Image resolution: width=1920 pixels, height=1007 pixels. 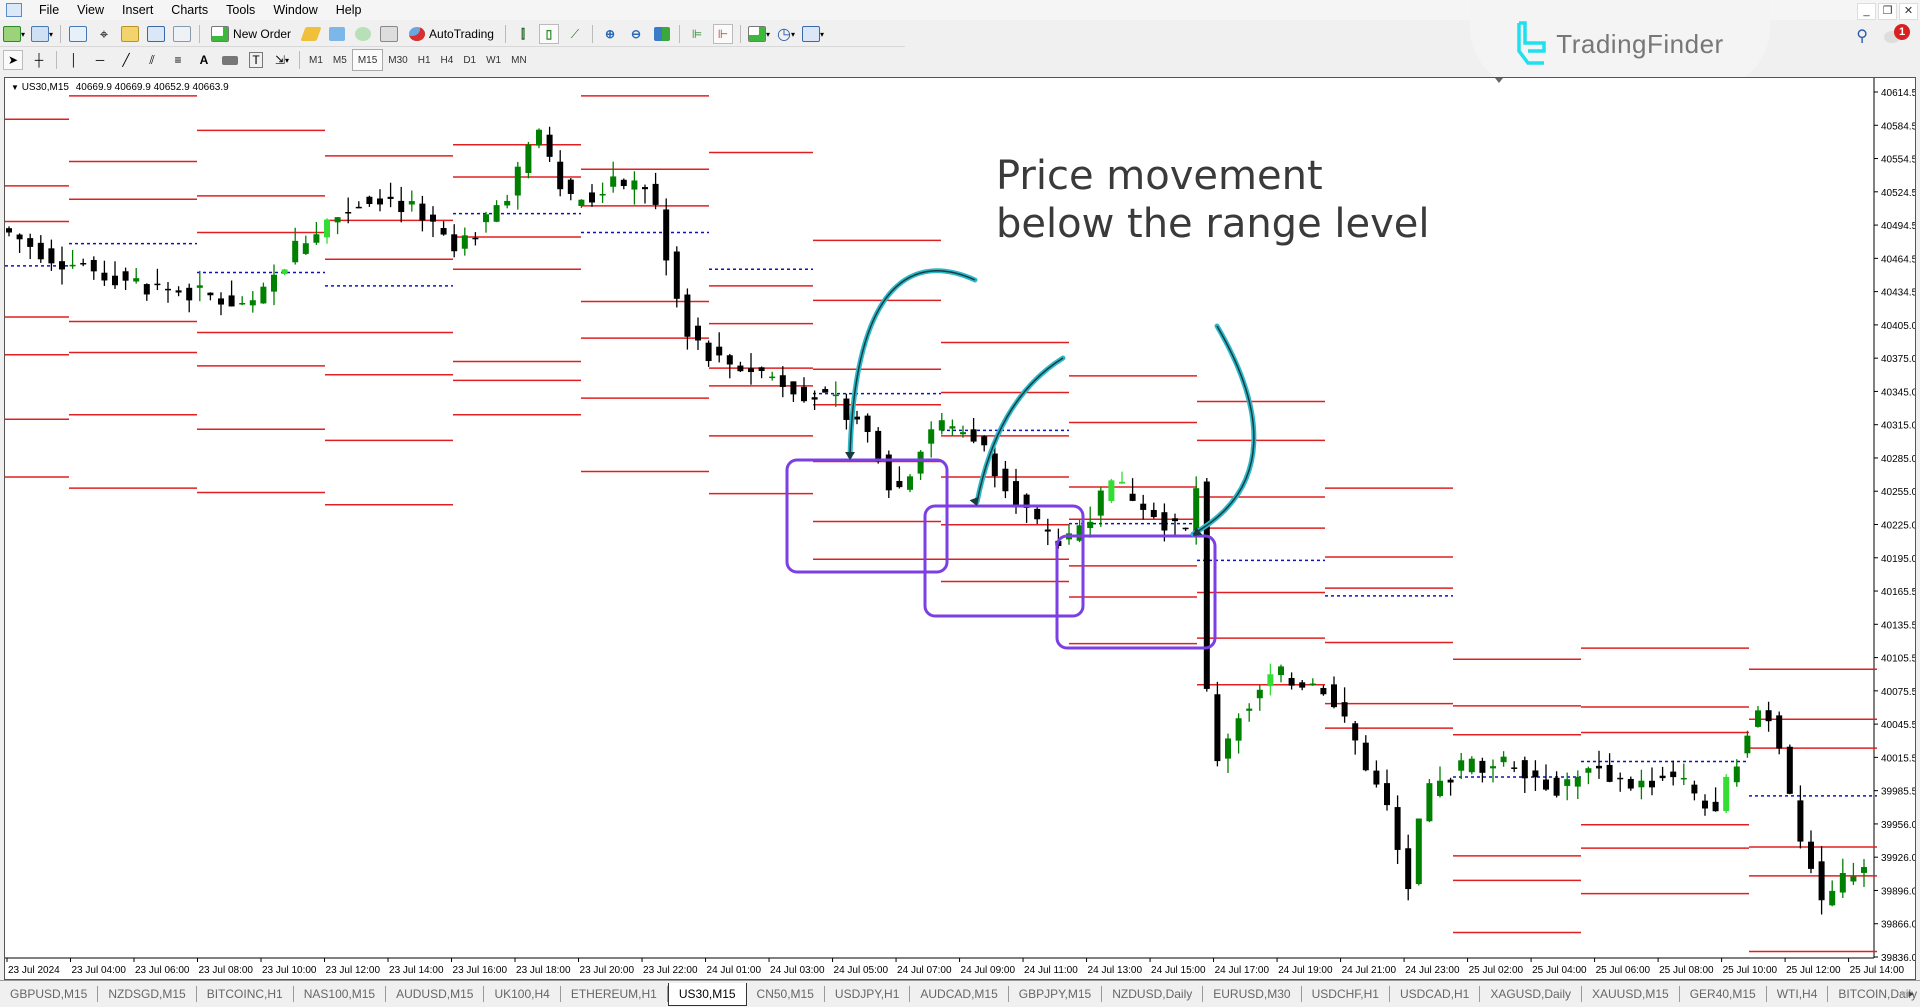 What do you see at coordinates (1898, 326) in the screenshot?
I see `price-tick-label: 40405.0` at bounding box center [1898, 326].